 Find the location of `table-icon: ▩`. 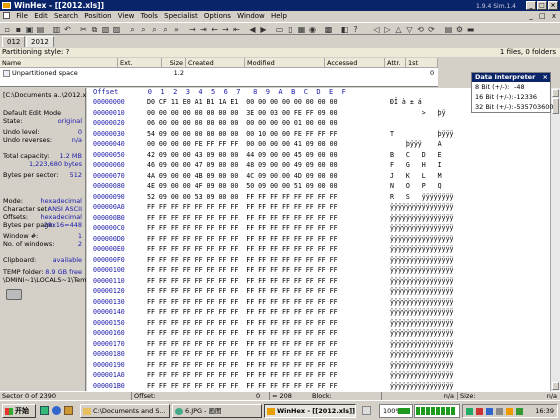

table-icon: ▩ is located at coordinates (328, 29).